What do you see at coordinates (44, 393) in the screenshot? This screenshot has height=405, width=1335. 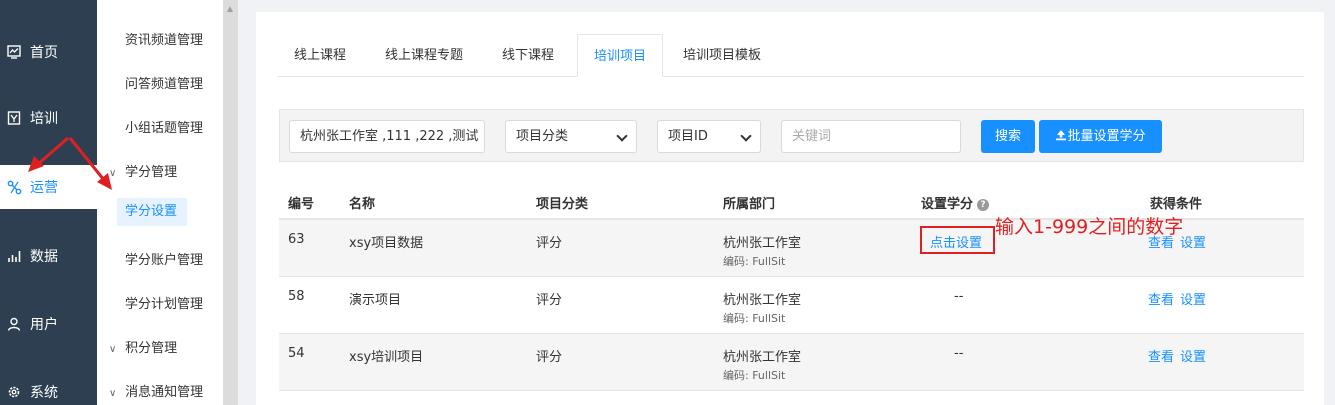 I see `nav-label: 系统` at bounding box center [44, 393].